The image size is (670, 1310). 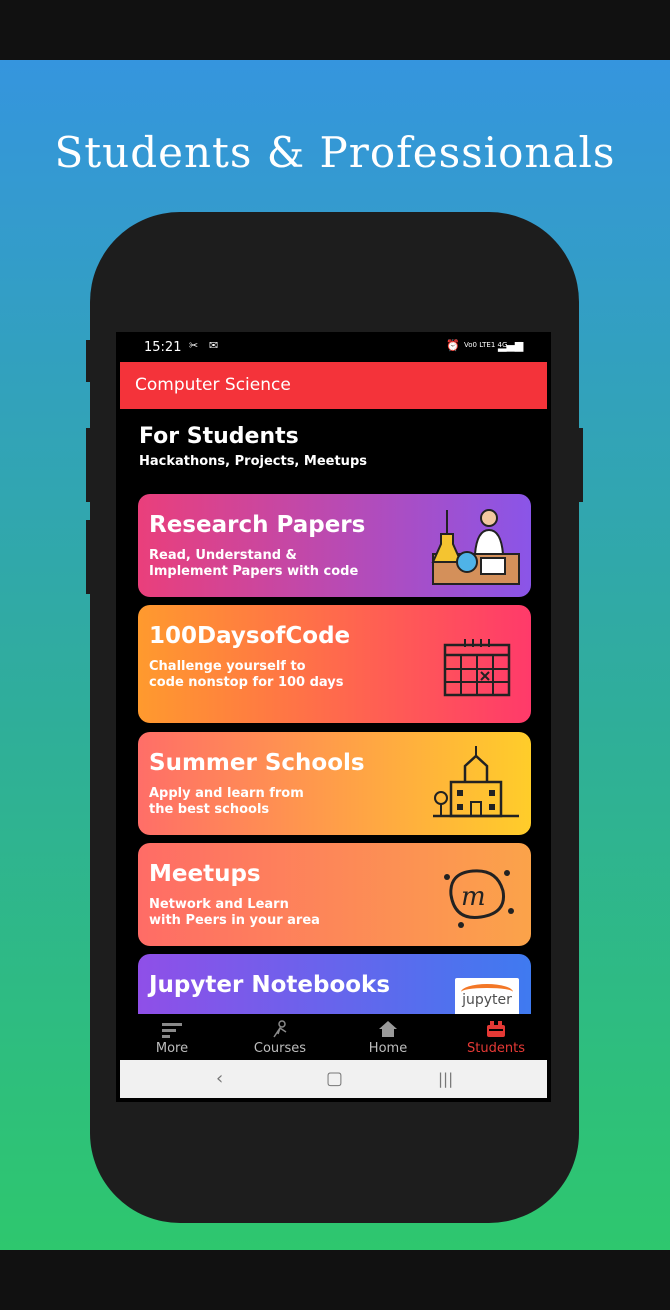 I want to click on school-building-icon, so click(x=476, y=782).